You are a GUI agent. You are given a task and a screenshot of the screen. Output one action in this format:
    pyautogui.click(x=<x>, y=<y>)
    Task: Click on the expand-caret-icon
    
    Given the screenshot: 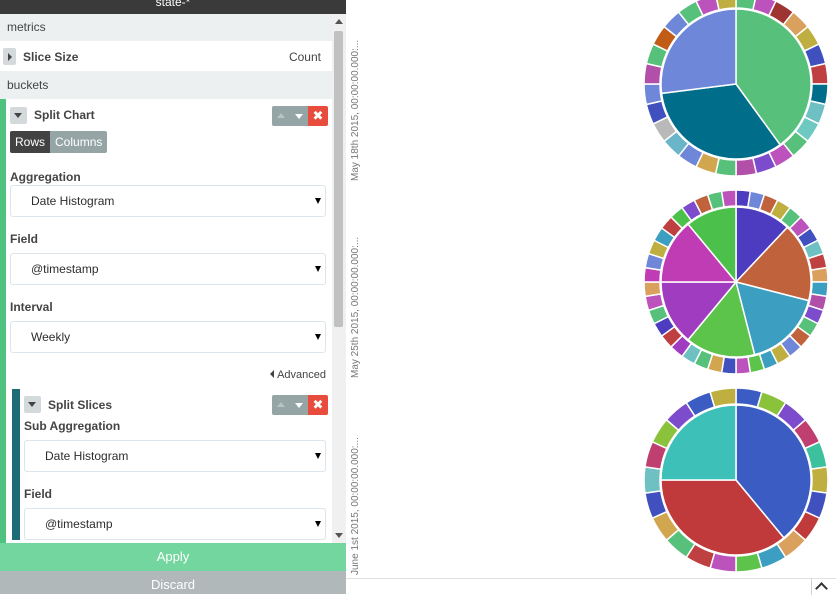 What is the action you would take?
    pyautogui.click(x=9, y=56)
    